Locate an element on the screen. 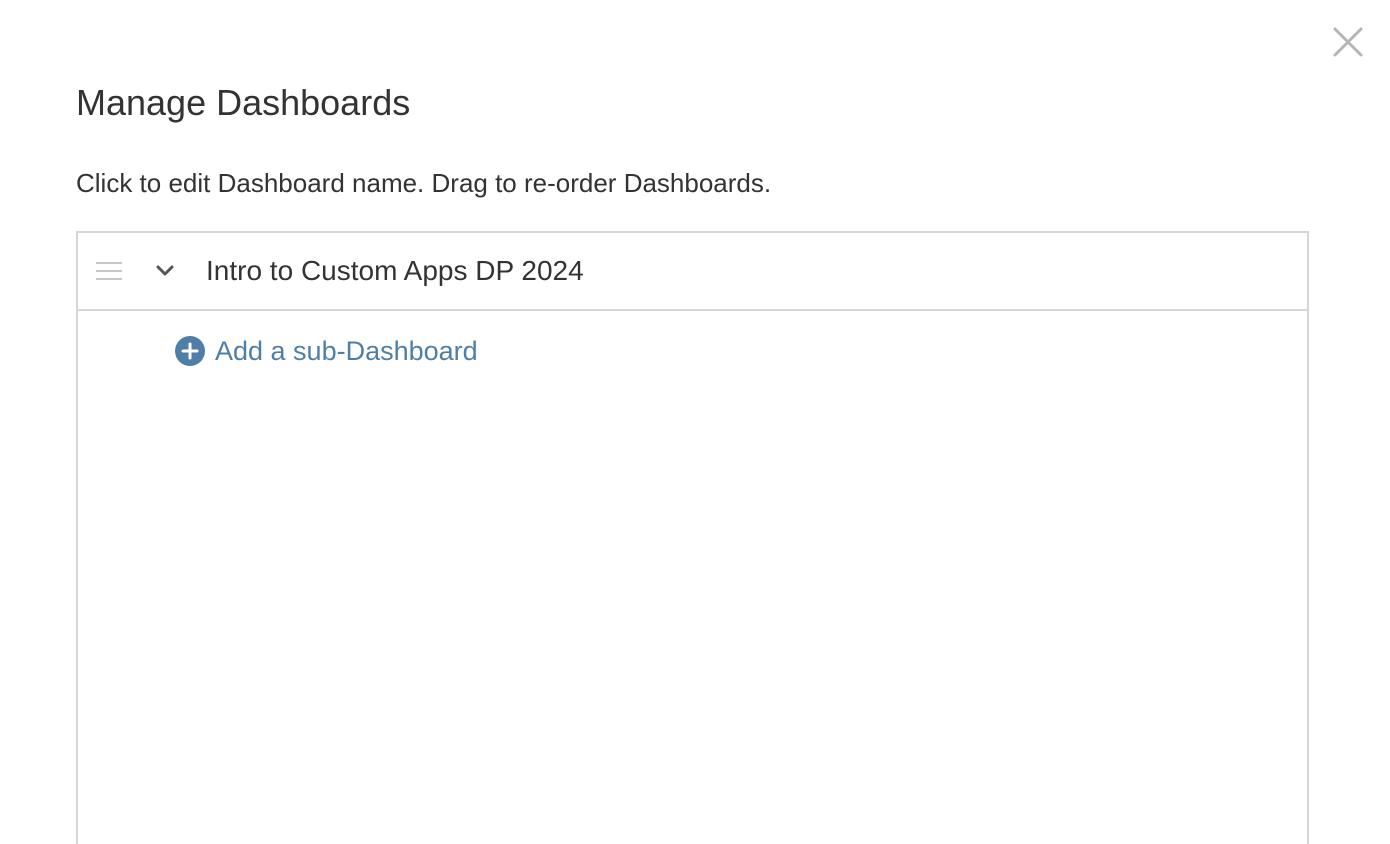  dashboard-row: Intro to Custom Apps DP 2024 is located at coordinates (692, 272).